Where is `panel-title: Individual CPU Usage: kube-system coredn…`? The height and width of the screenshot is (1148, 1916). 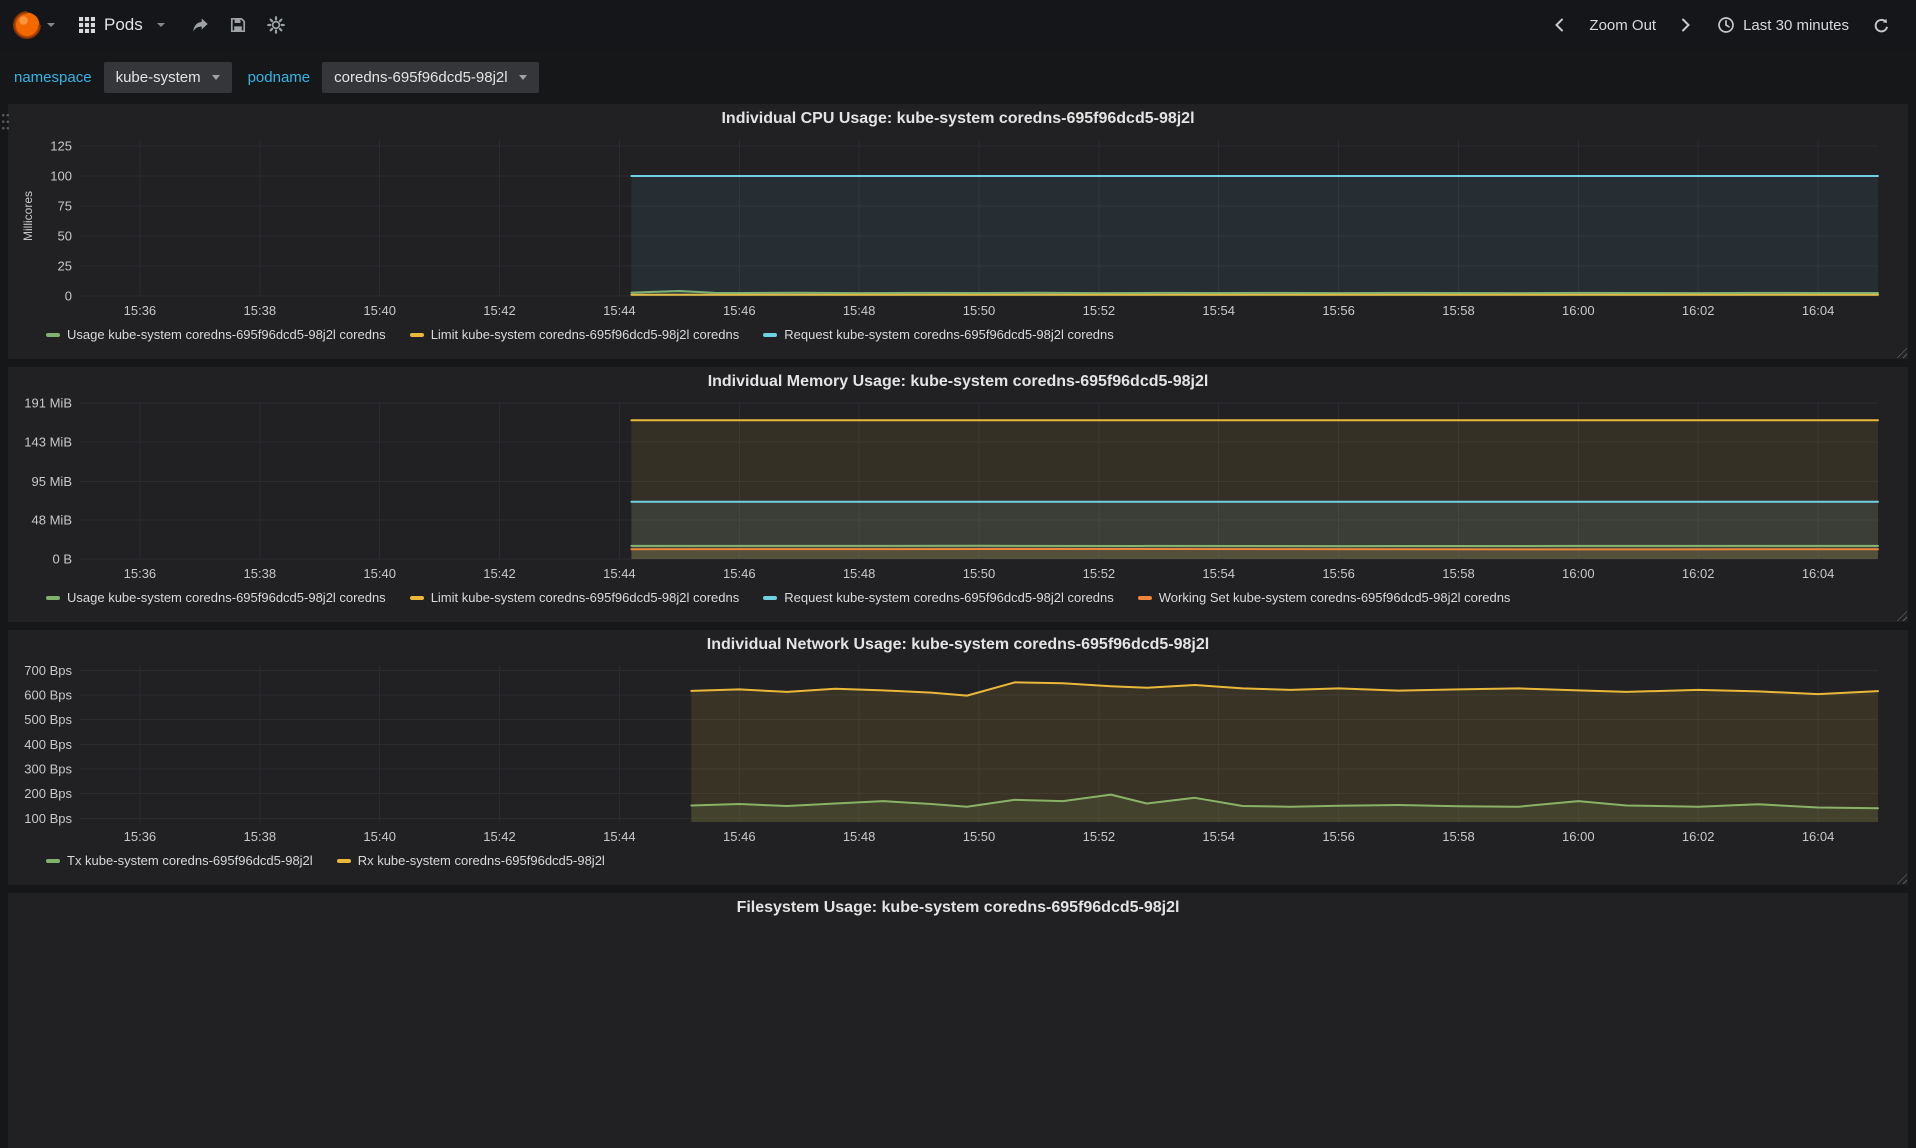 panel-title: Individual CPU Usage: kube-system coredn… is located at coordinates (958, 119).